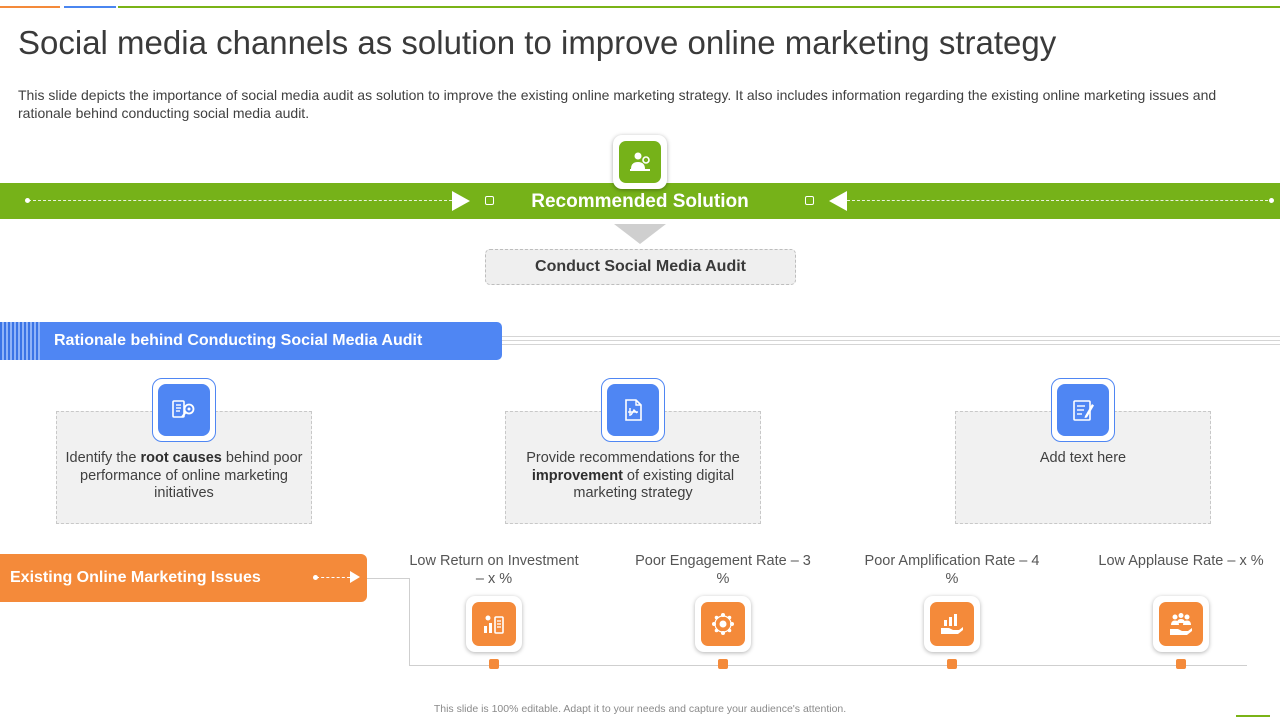 The image size is (1280, 720). What do you see at coordinates (355, 577) in the screenshot?
I see `issues-arrow-head` at bounding box center [355, 577].